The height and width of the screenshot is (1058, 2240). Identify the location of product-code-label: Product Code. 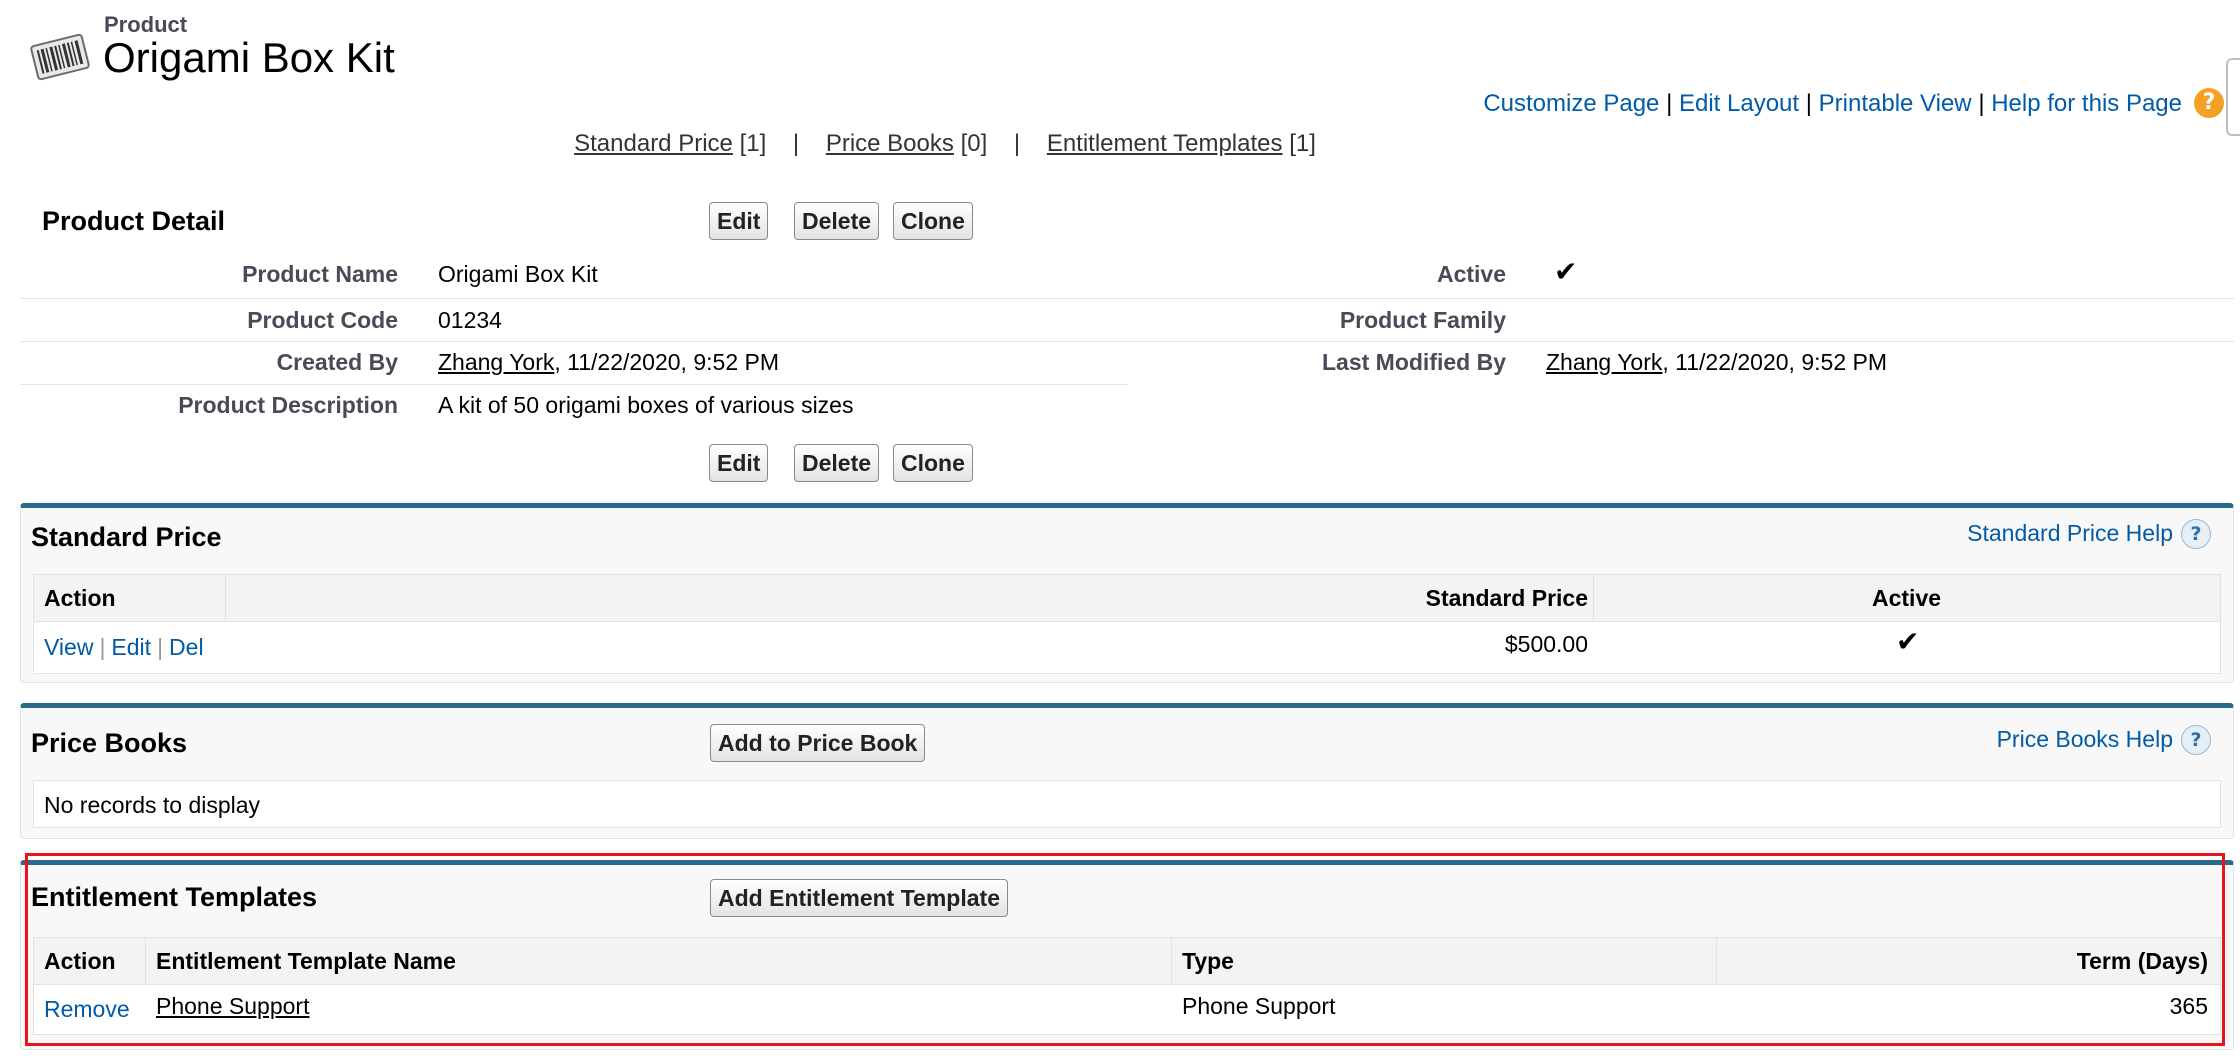
(322, 320).